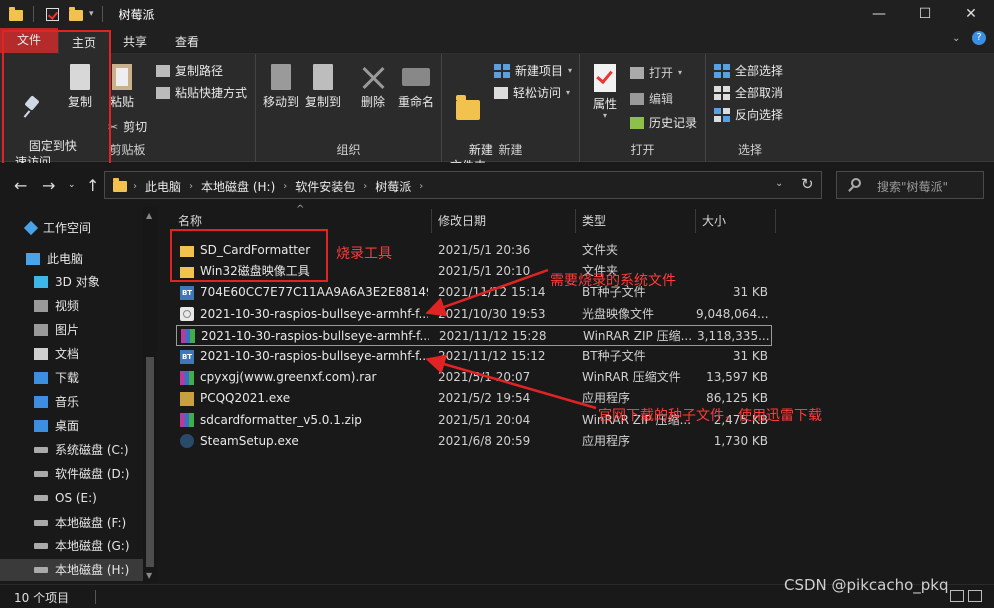 This screenshot has width=994, height=608. I want to click on sidebar-item-label: 音乐, so click(67, 402).